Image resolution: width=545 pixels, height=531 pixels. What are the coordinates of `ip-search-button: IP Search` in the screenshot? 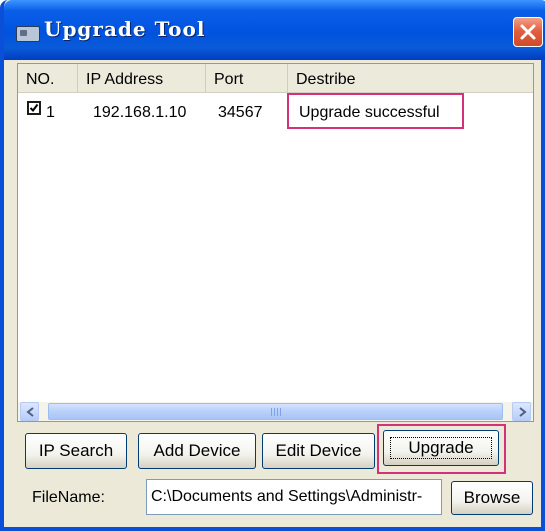 It's located at (76, 451).